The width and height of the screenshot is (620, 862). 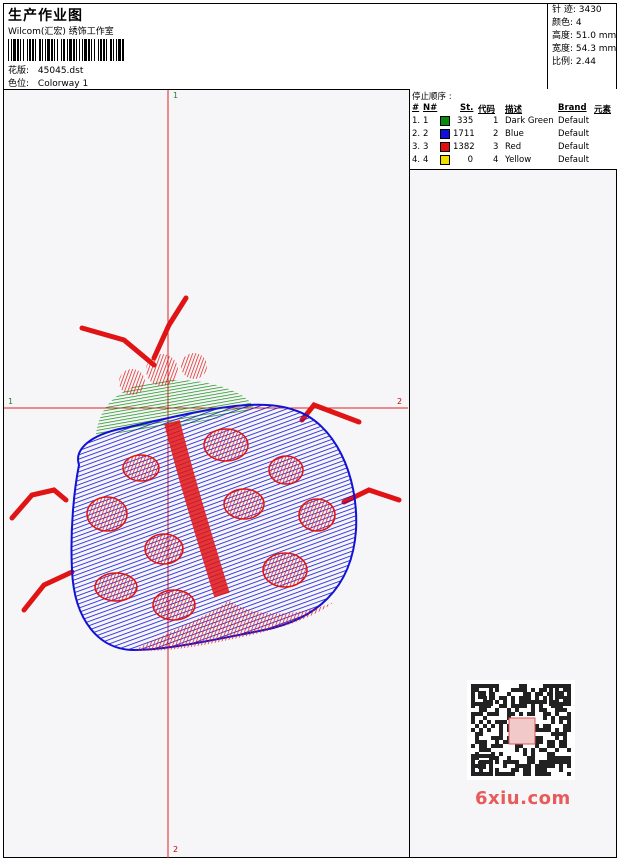 I want to click on stop-row: 1. 1 335 1 Dark Green Default, so click(x=501, y=121).